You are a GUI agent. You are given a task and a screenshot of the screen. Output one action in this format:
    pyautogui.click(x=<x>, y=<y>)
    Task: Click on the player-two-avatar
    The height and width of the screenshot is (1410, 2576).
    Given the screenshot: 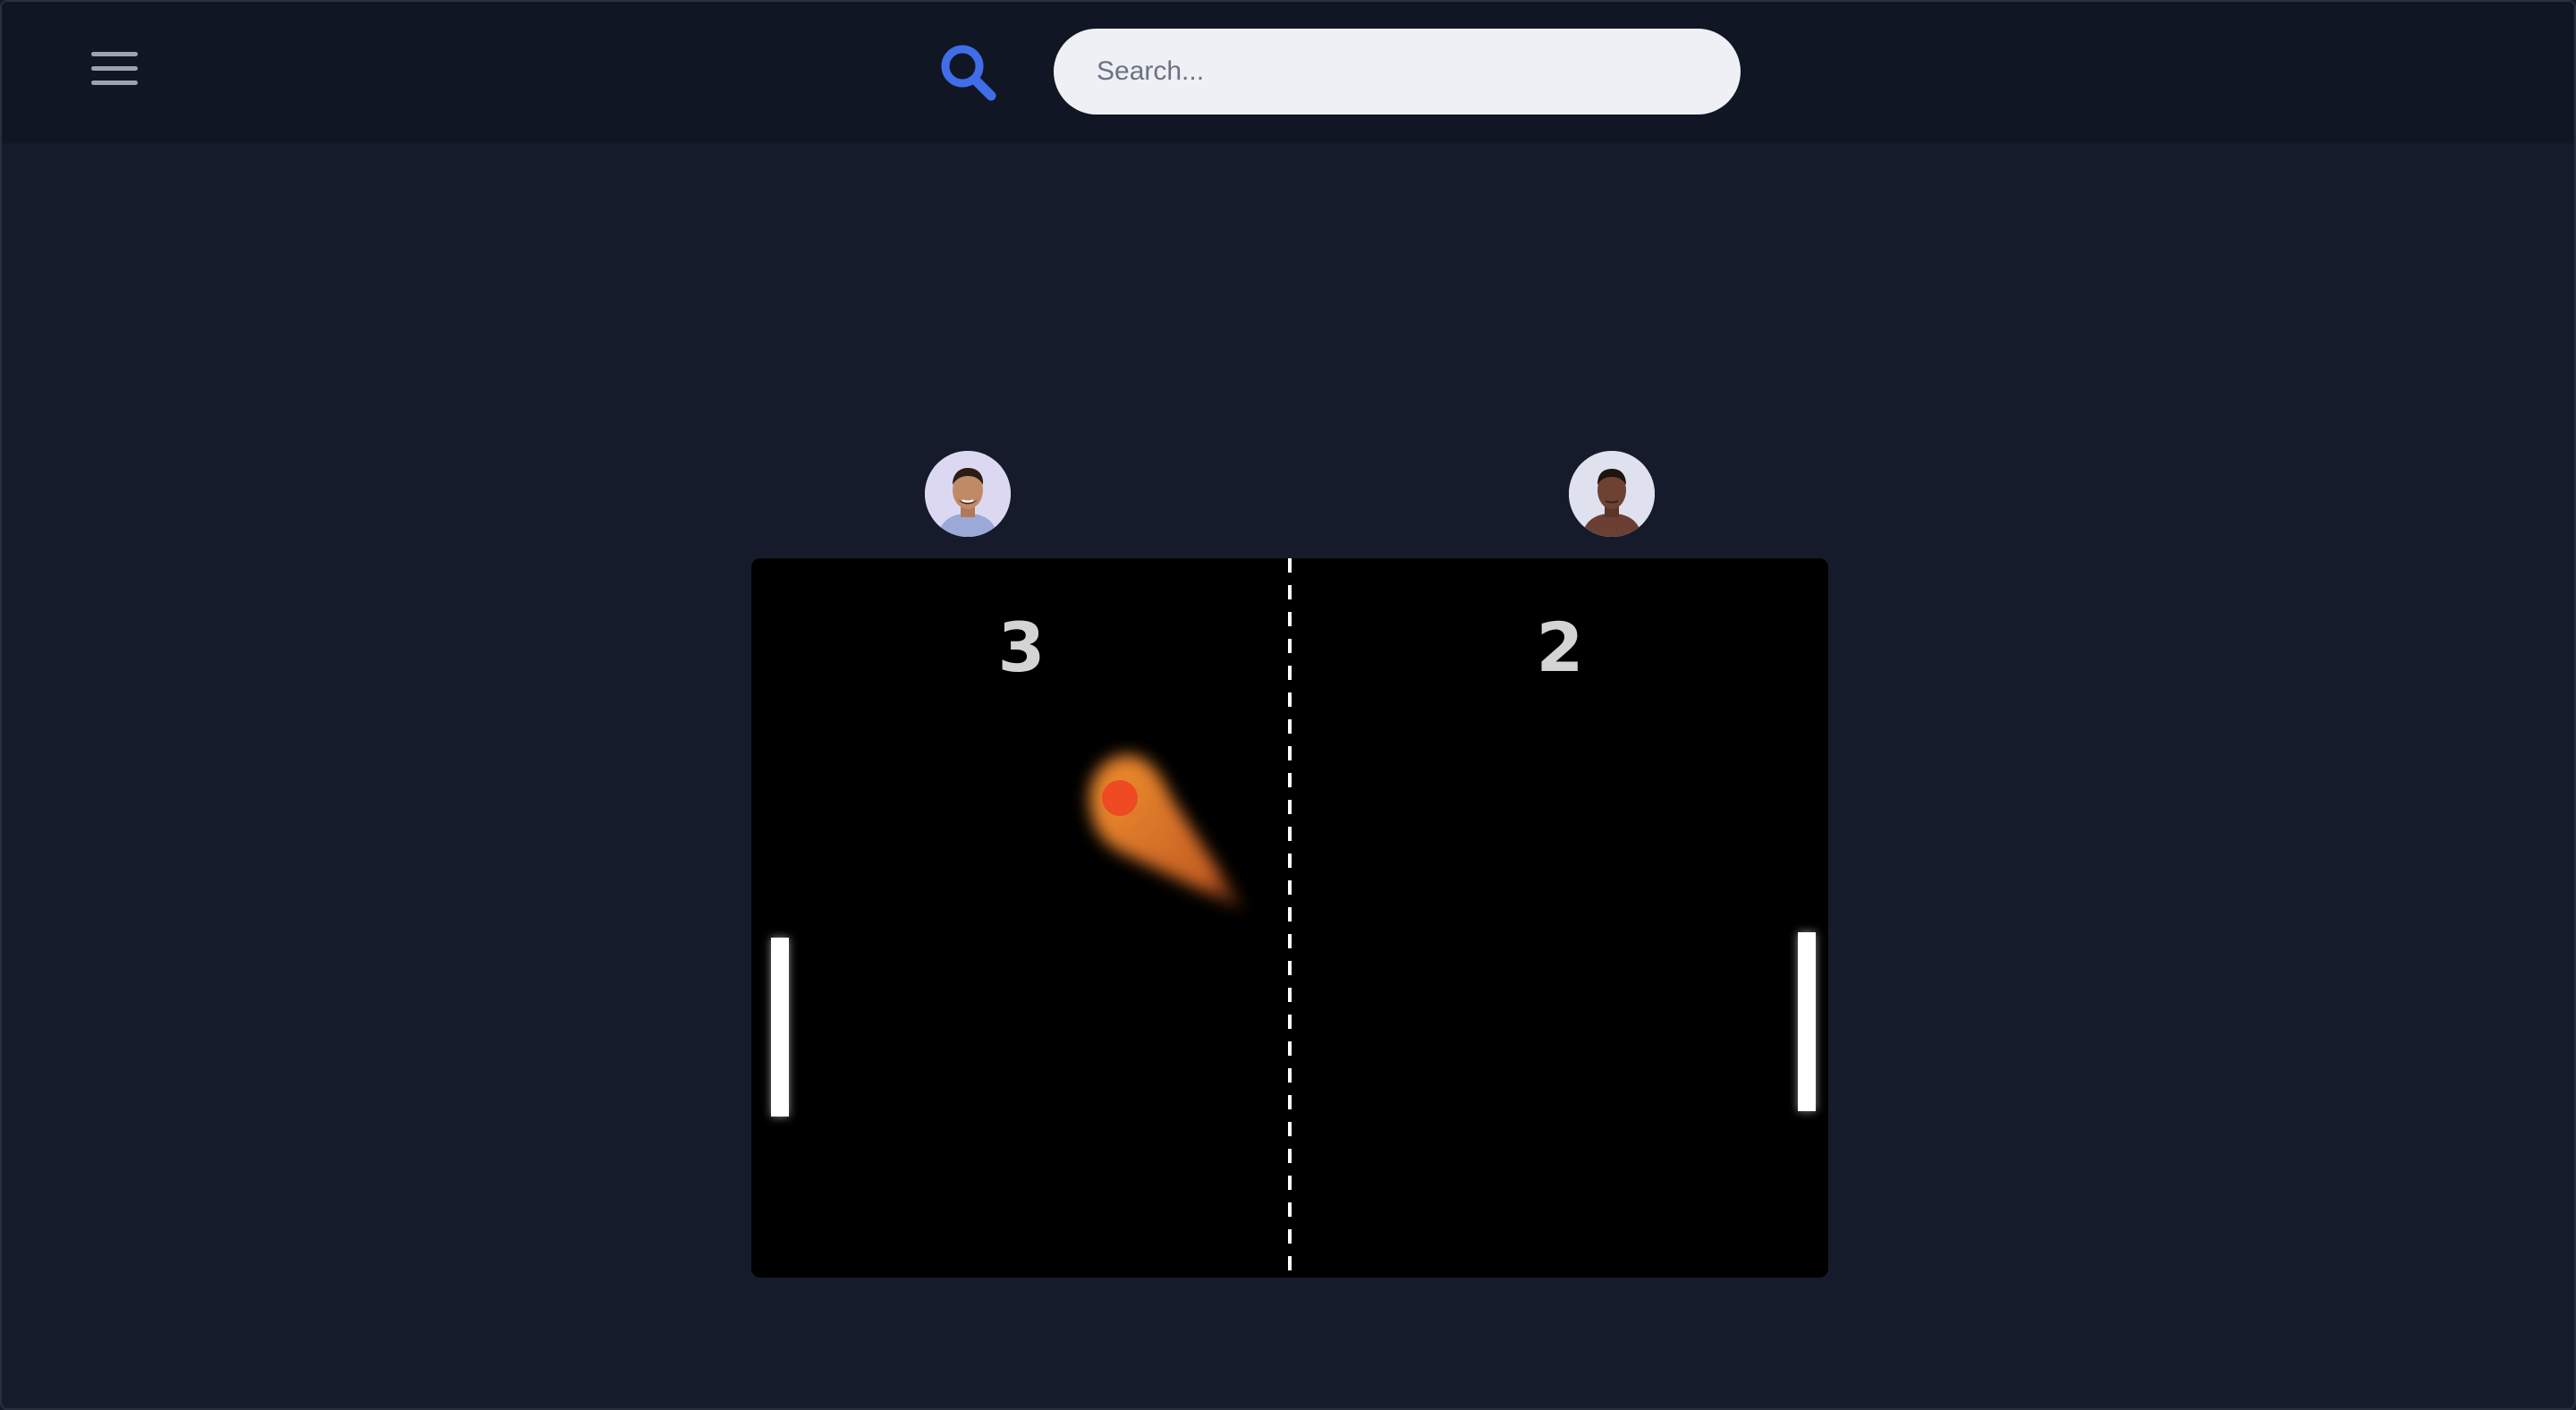 What is the action you would take?
    pyautogui.click(x=1612, y=494)
    